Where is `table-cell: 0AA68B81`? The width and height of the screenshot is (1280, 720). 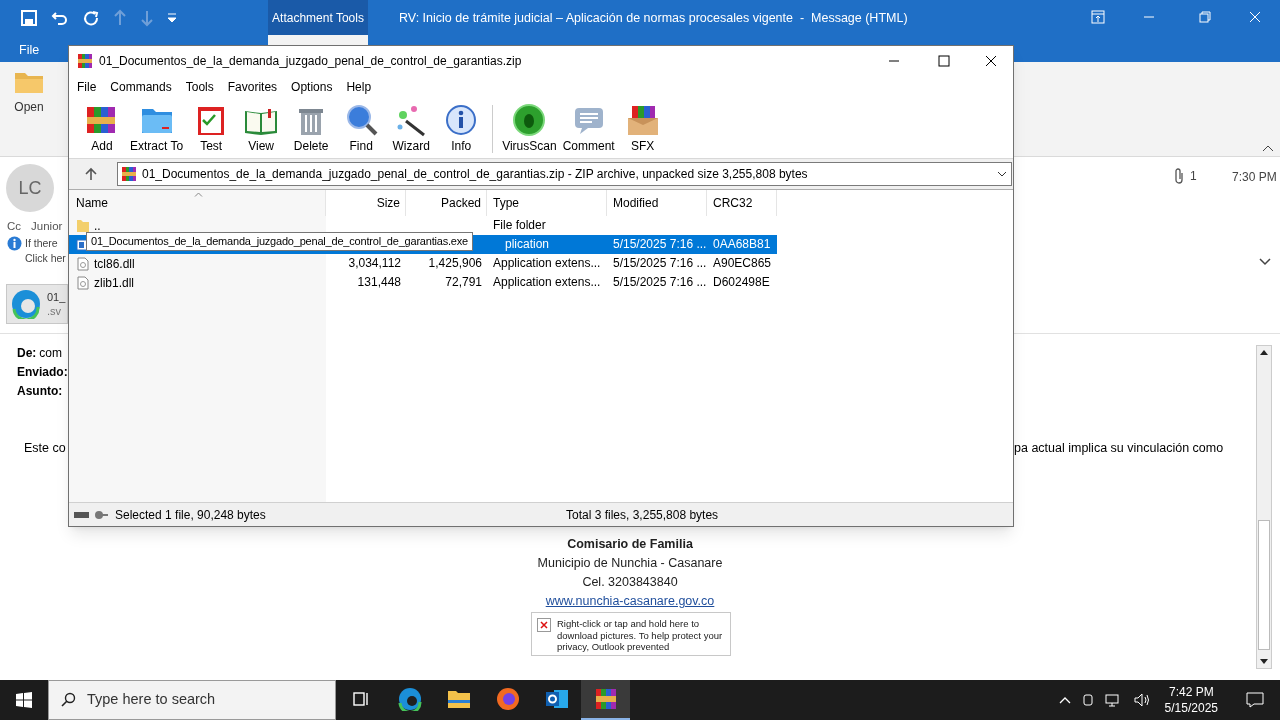 table-cell: 0AA68B81 is located at coordinates (742, 244).